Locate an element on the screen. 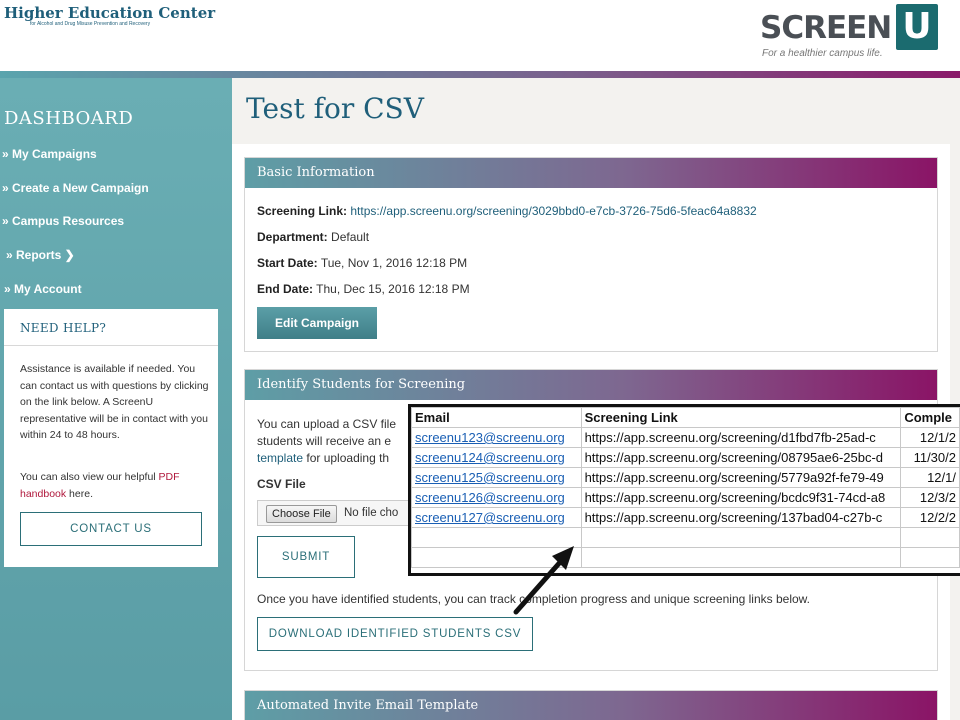 The image size is (960, 720). date-cell: 12/1/2 is located at coordinates (930, 437).